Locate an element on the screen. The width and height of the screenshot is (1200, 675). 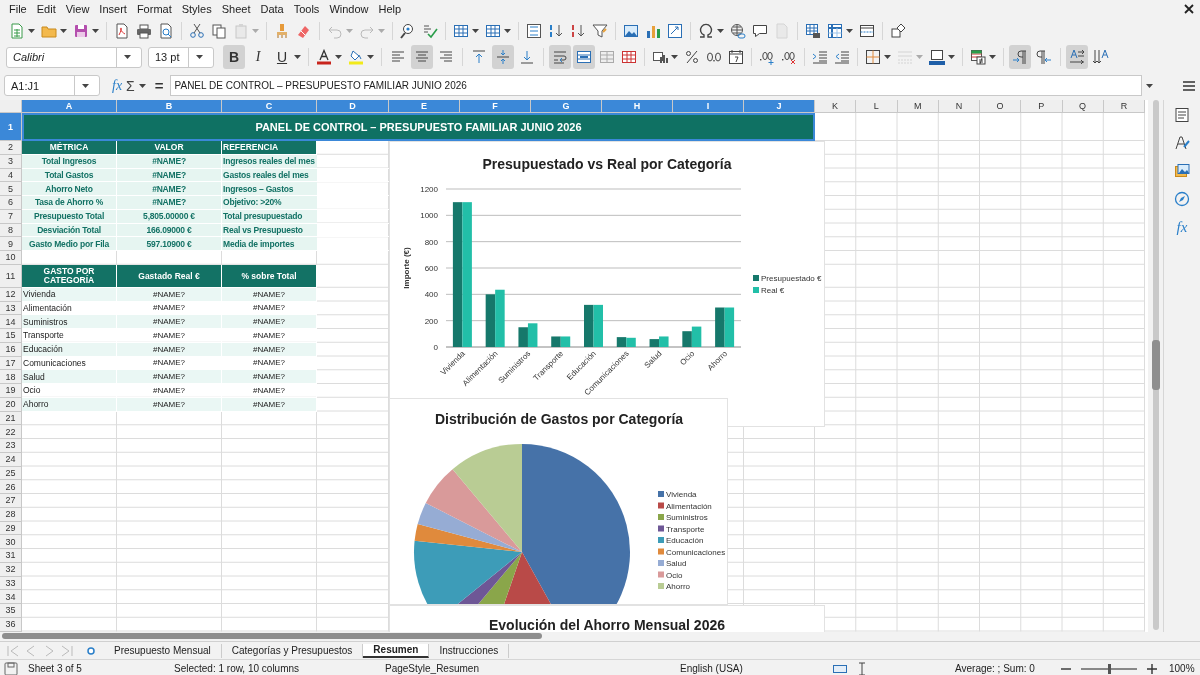
formula-button: = is located at coordinates (159, 85).